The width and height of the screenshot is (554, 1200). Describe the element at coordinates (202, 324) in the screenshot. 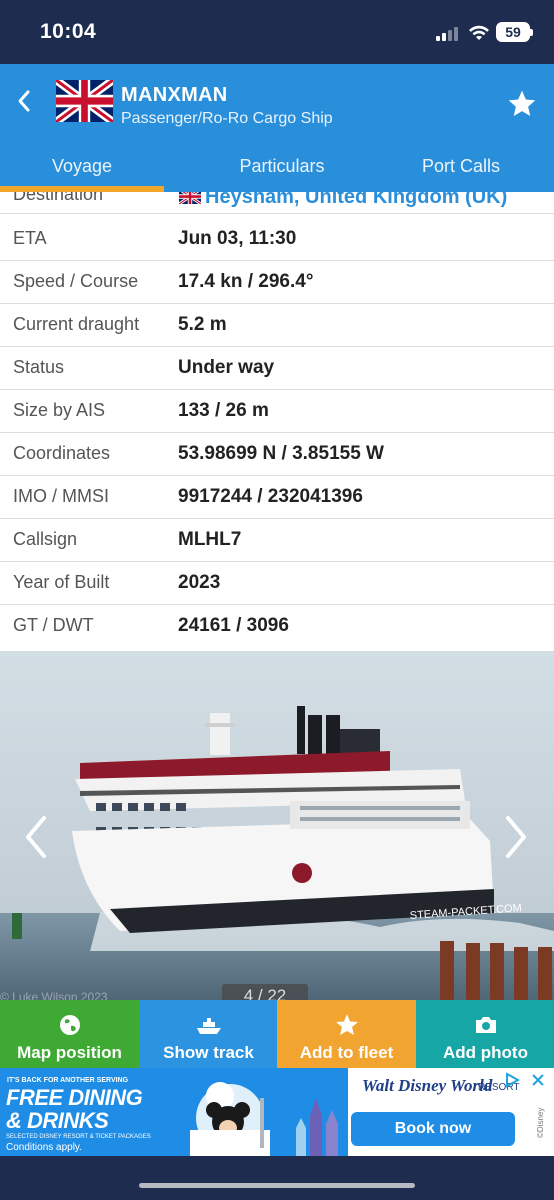

I see `detail-value: 5.2 m` at that location.